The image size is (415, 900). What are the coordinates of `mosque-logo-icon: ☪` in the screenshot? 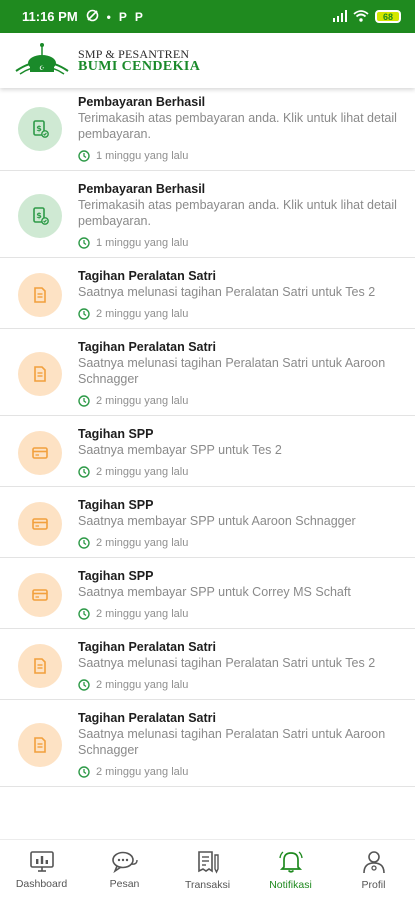 It's located at (42, 58).